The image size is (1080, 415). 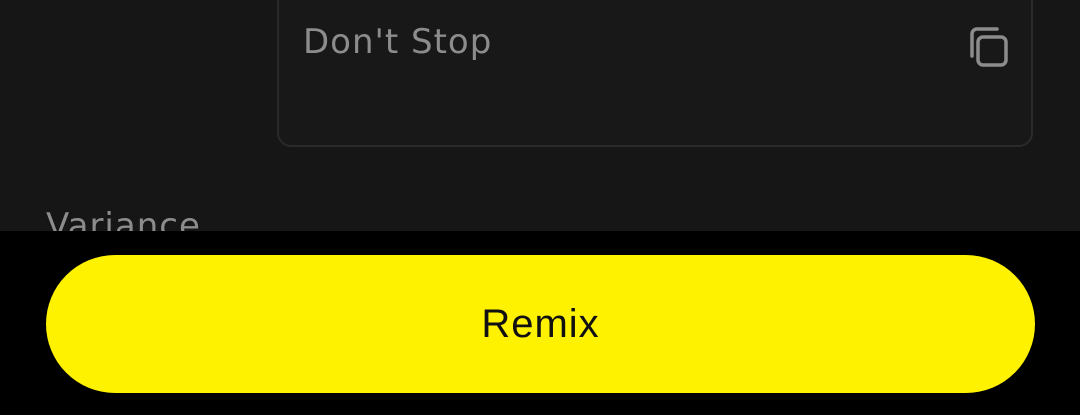 I want to click on prompt-text-value: Don't Stop, so click(x=398, y=42).